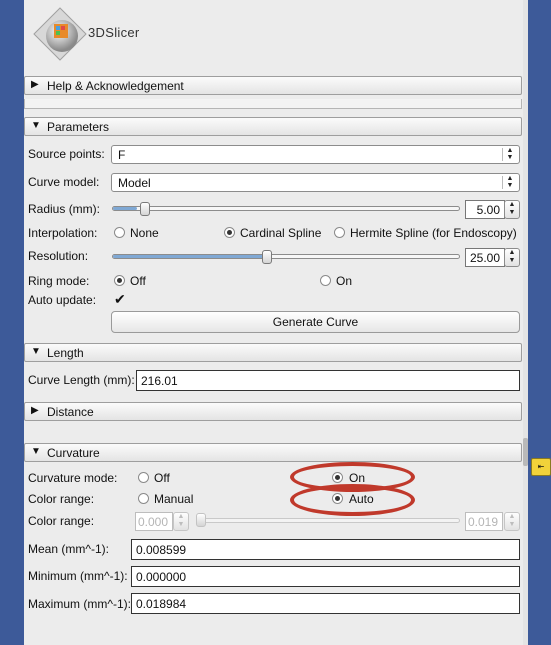 The height and width of the screenshot is (645, 551). I want to click on curve-length-field: 216.01, so click(328, 380).